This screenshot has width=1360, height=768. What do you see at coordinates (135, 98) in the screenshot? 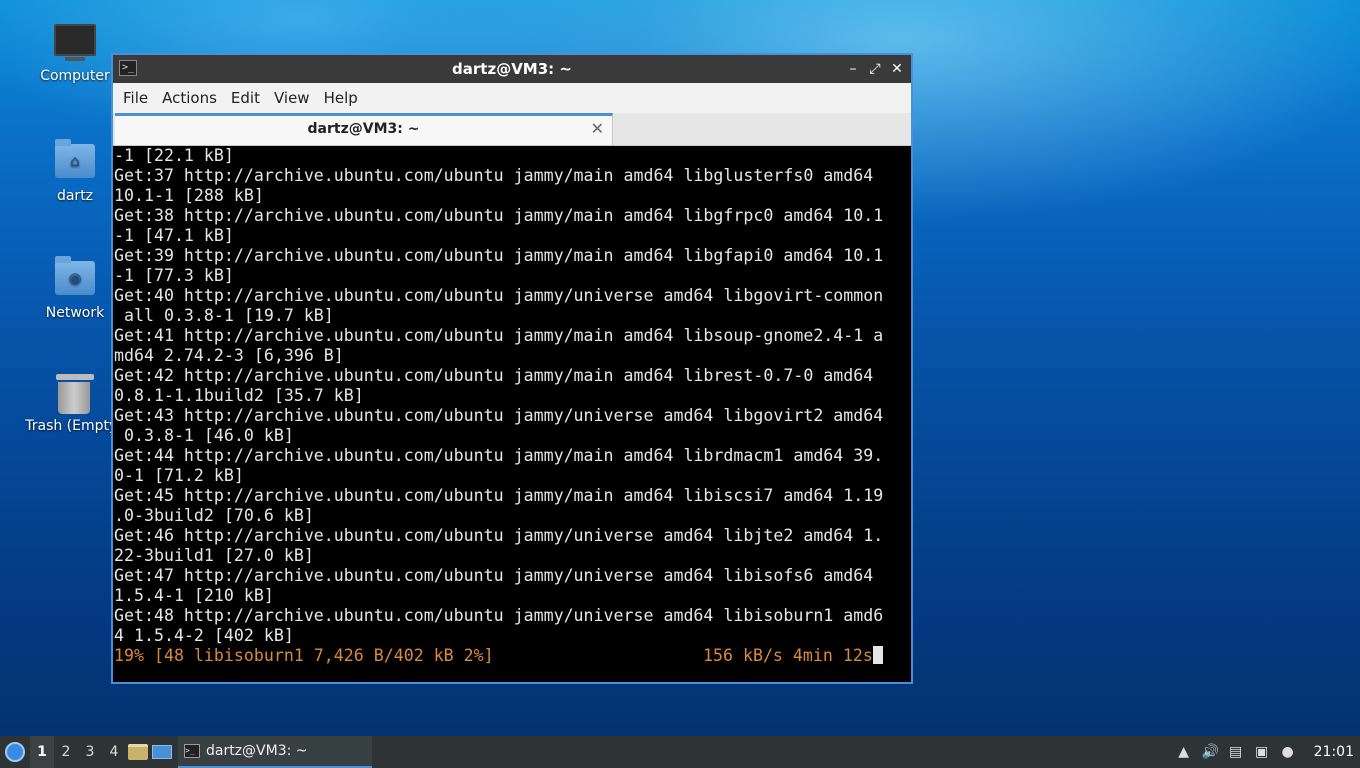
I see `menu-file: File` at bounding box center [135, 98].